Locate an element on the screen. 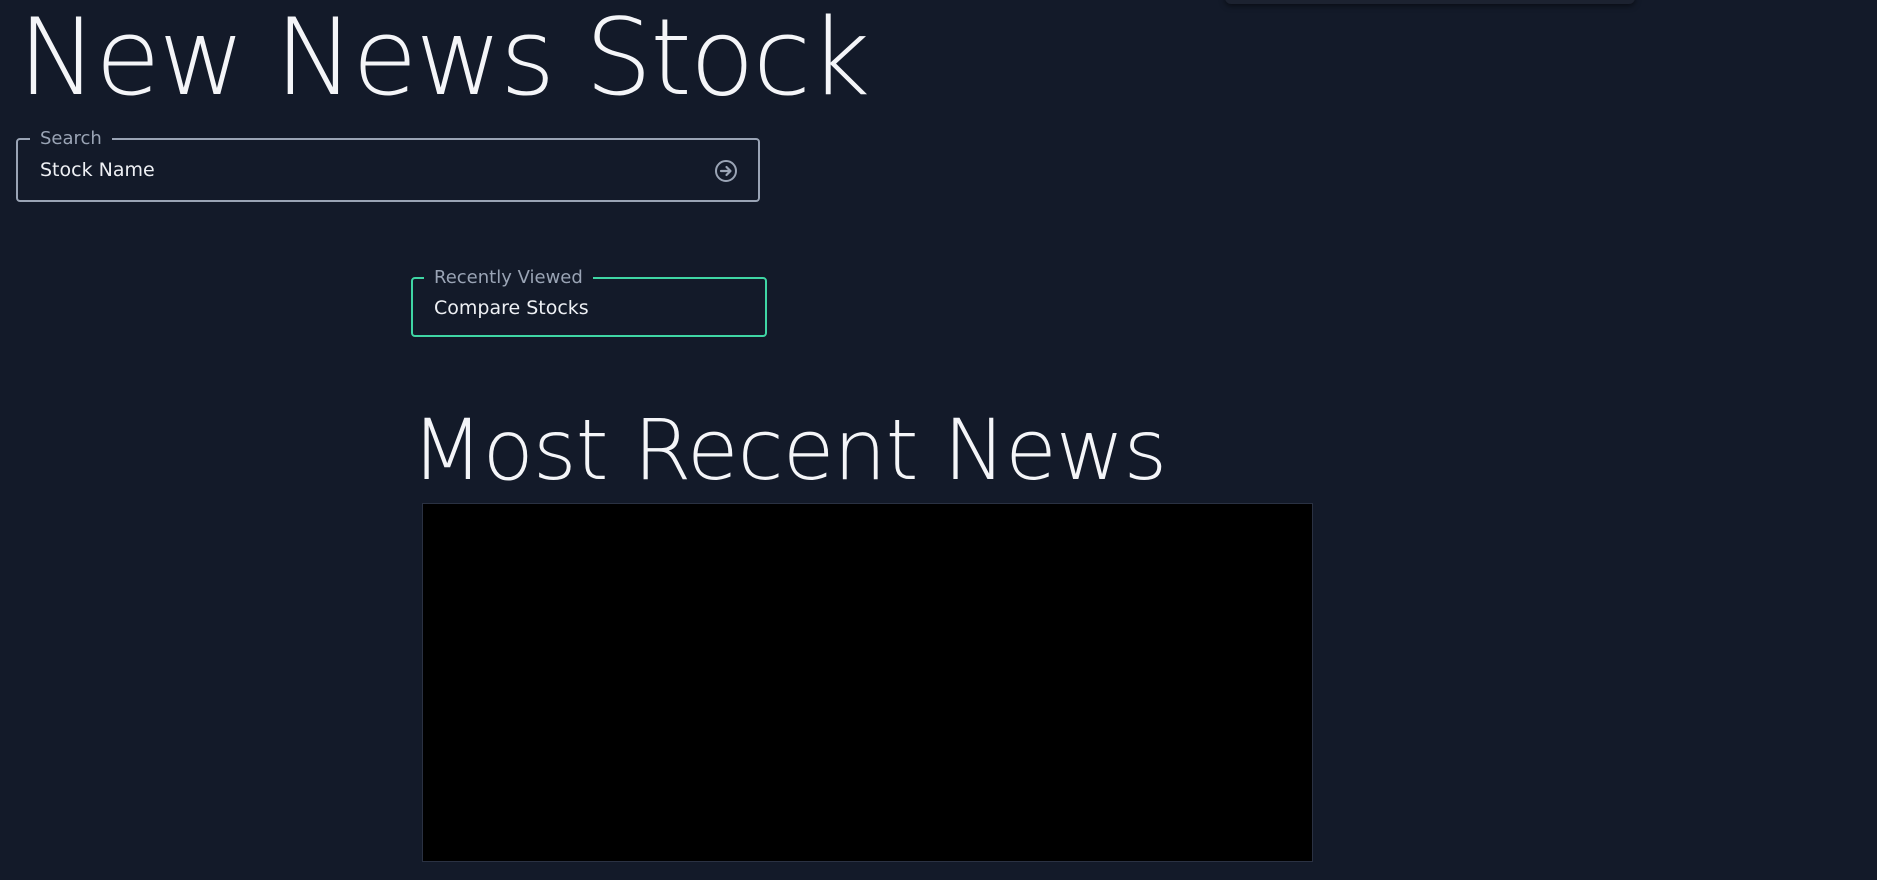  news-heading: Most Recent News is located at coordinates (789, 450).